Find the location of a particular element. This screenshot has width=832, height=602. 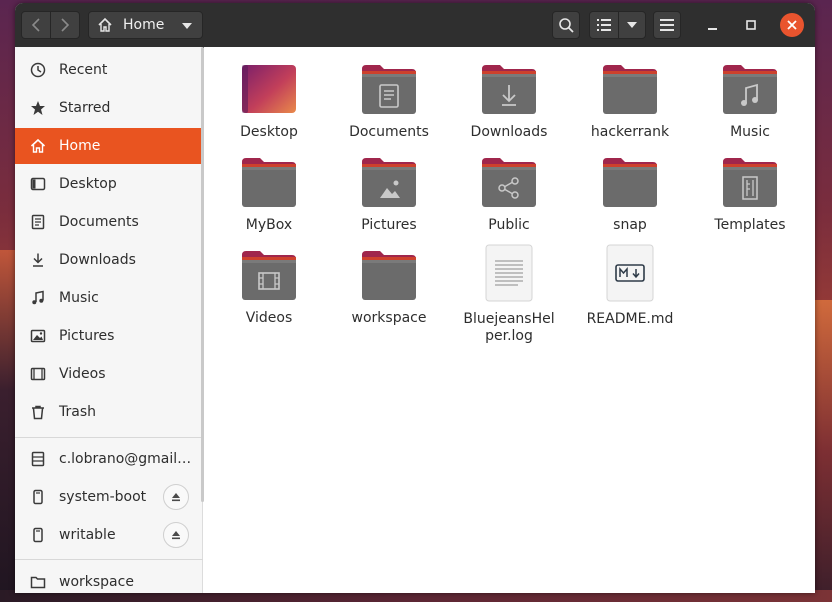

file-item-mybox: MyBox is located at coordinates (269, 195).